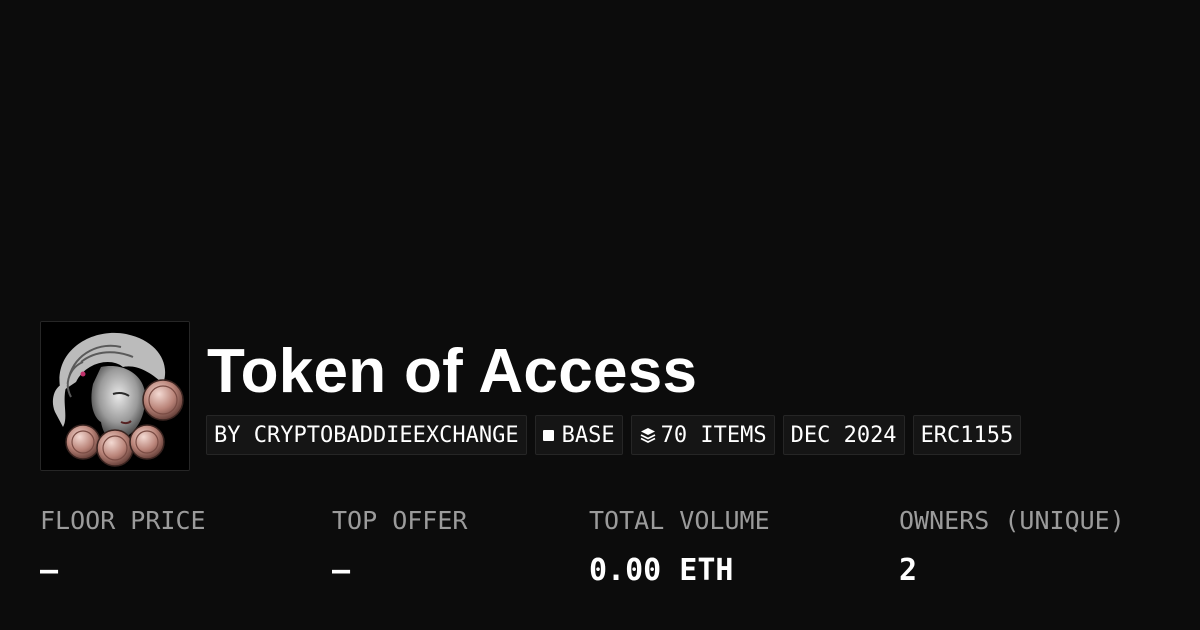 This screenshot has height=630, width=1200. What do you see at coordinates (908, 570) in the screenshot?
I see `stat-value: 2` at bounding box center [908, 570].